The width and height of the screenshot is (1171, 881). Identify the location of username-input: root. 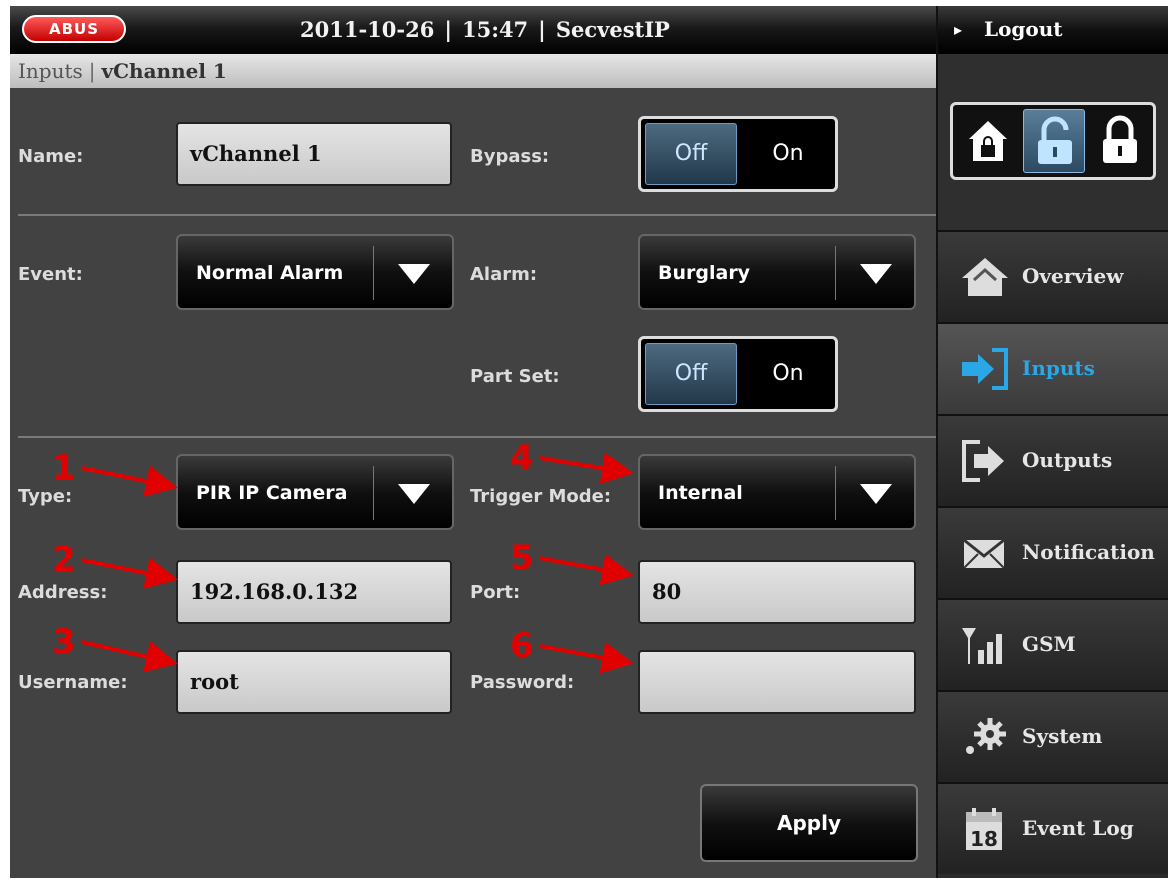
(314, 682).